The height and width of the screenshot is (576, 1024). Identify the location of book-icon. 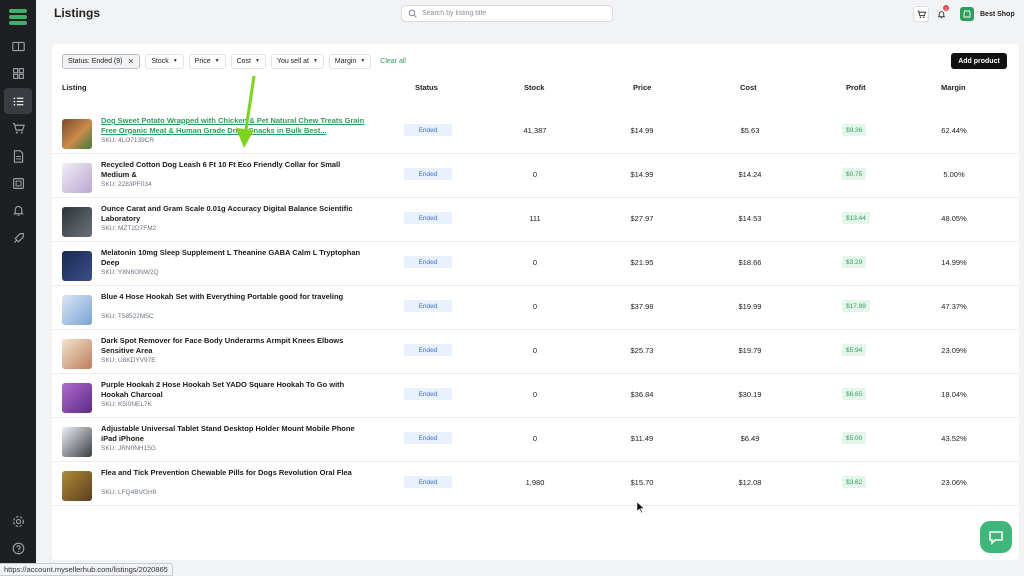
(18, 46).